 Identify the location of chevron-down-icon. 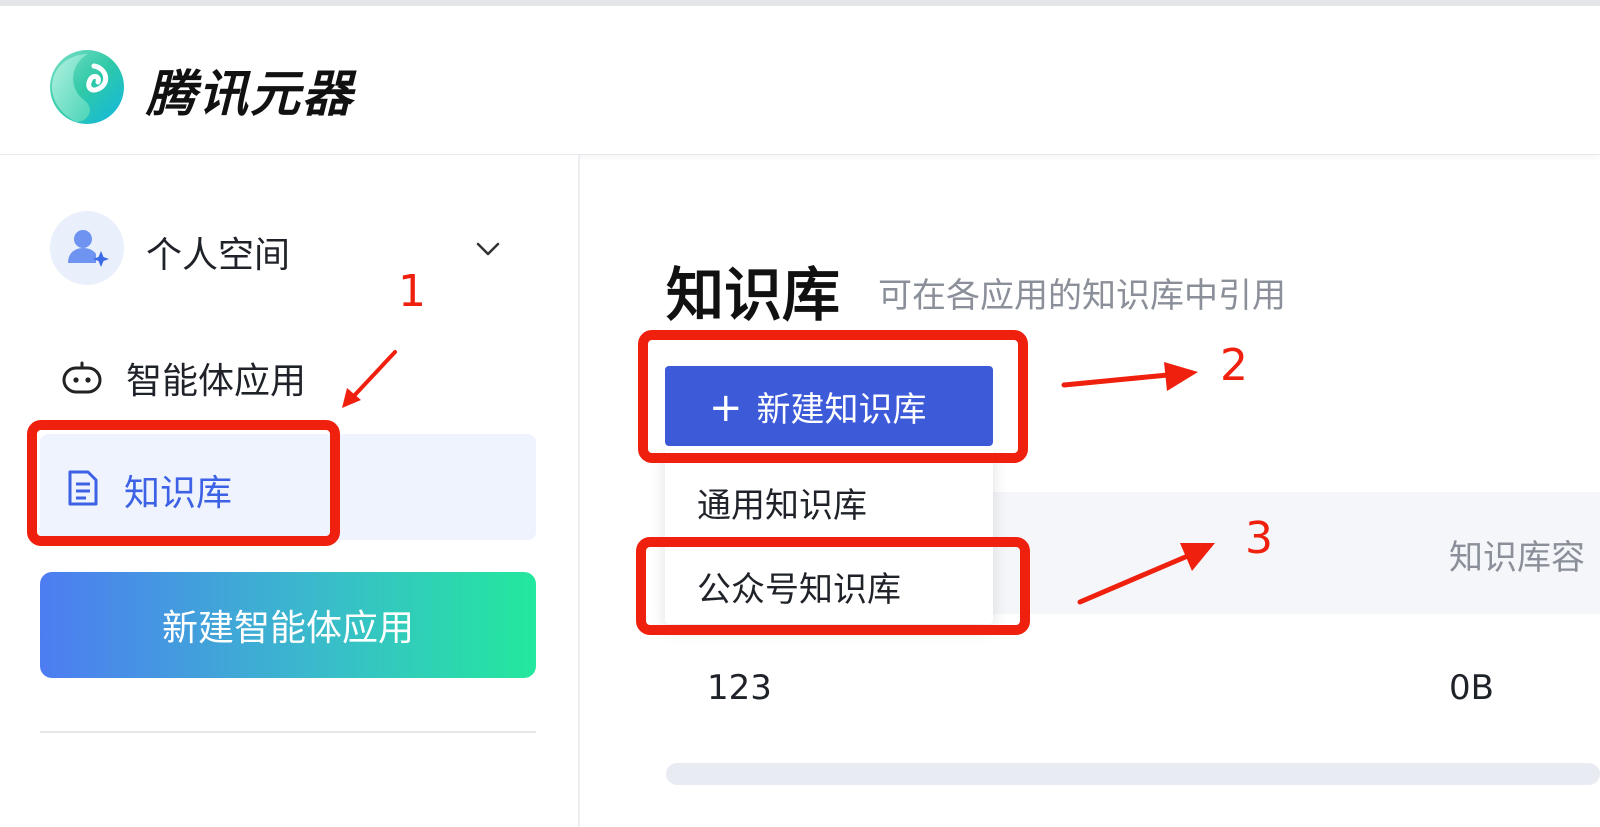
(488, 249).